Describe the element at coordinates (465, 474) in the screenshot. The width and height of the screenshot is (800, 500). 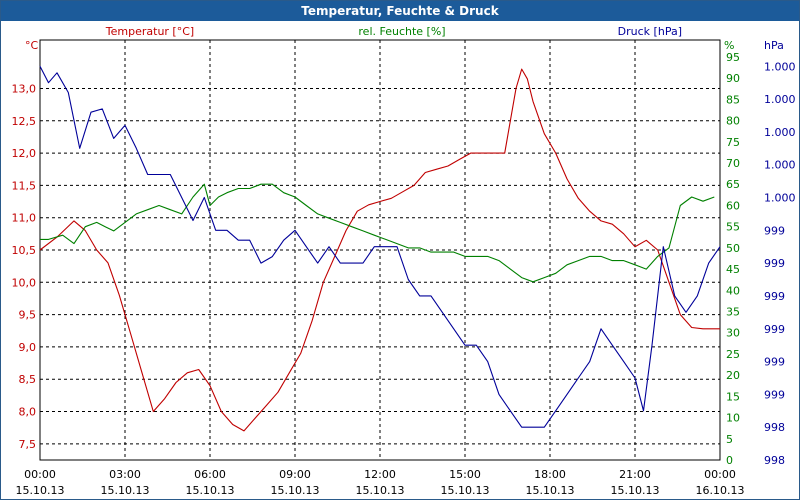
I see `x-tick-time: 15:00` at that location.